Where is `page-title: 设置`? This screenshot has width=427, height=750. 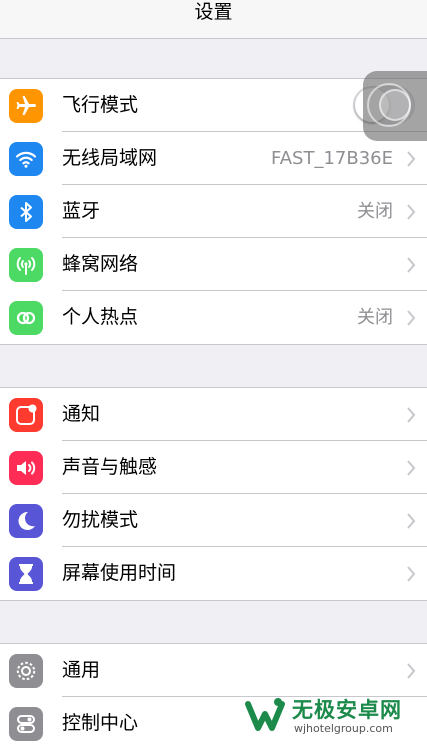 page-title: 设置 is located at coordinates (213, 12).